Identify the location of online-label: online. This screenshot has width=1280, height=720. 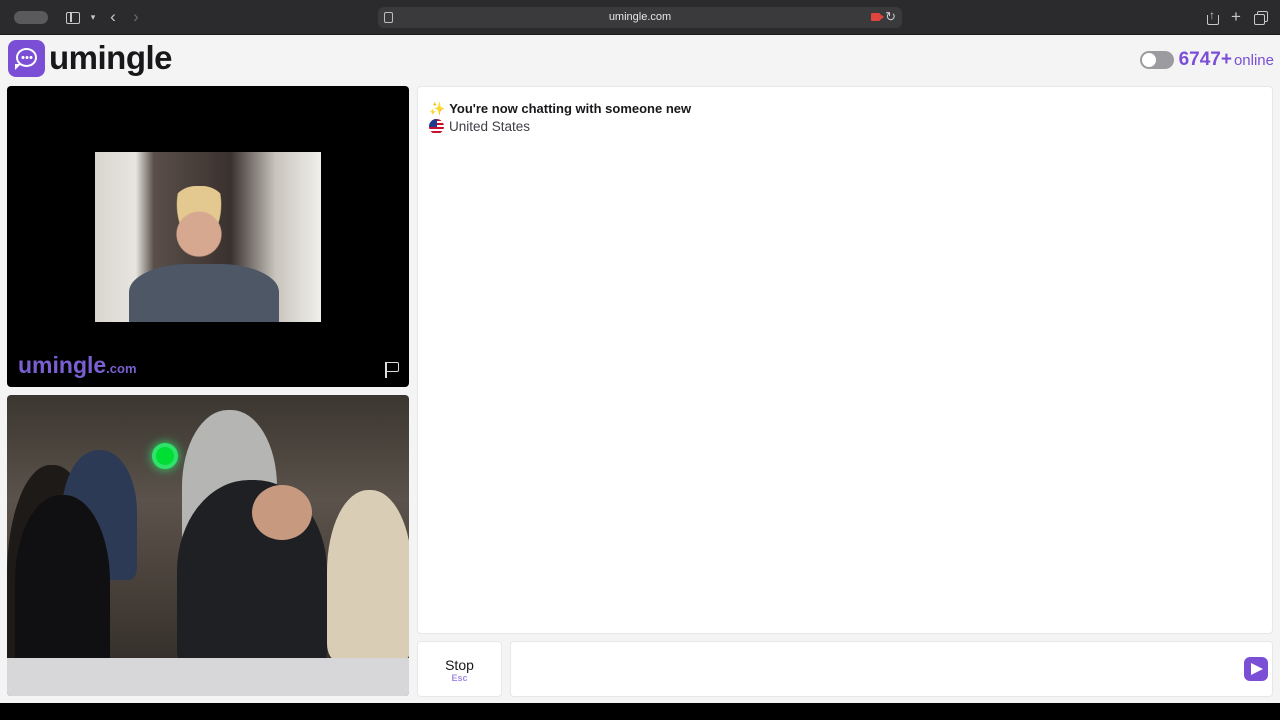
(1253, 60).